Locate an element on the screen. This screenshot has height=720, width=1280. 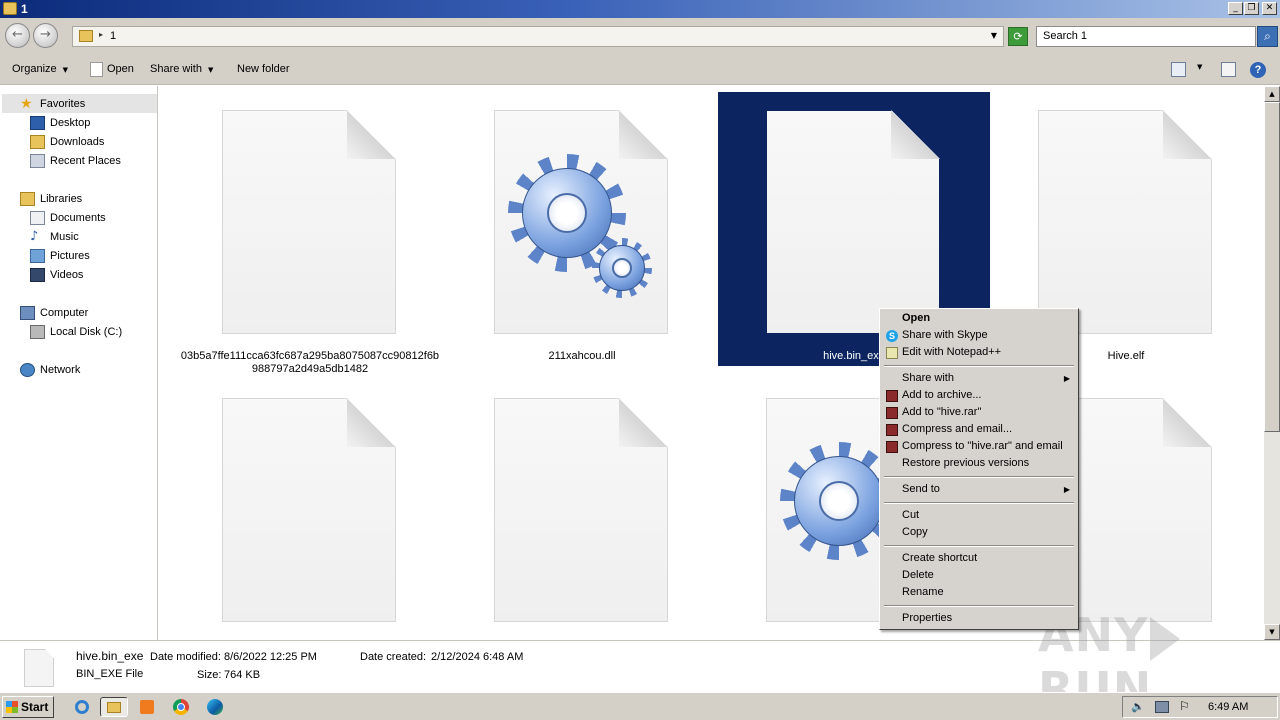
nav-libraries-label: Libraries is located at coordinates (61, 199).